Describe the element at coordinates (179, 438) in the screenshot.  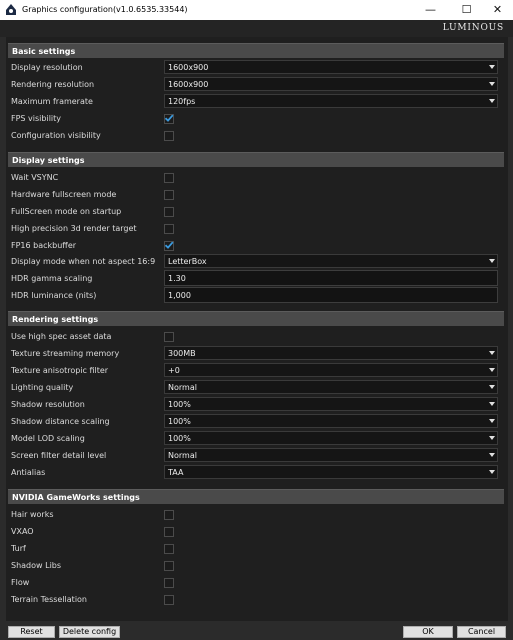
I see `model-lod-value: 100%` at that location.